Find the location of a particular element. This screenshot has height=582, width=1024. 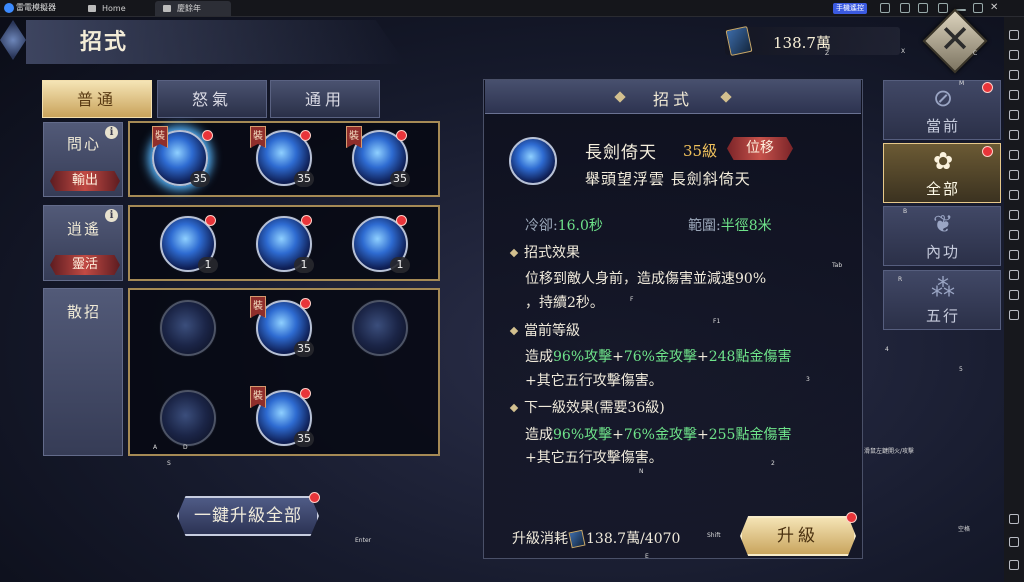

key-hint: M is located at coordinates (962, 83).